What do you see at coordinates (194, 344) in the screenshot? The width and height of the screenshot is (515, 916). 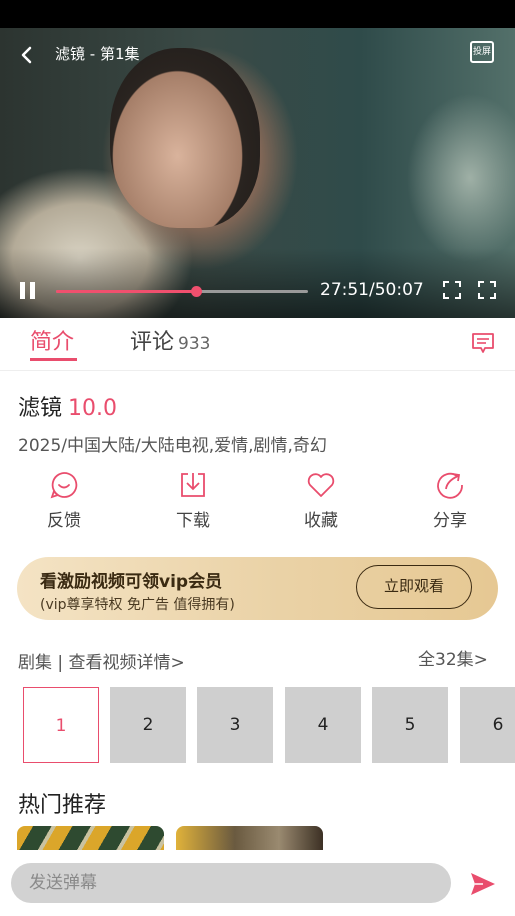 I see `comment-count: 933` at bounding box center [194, 344].